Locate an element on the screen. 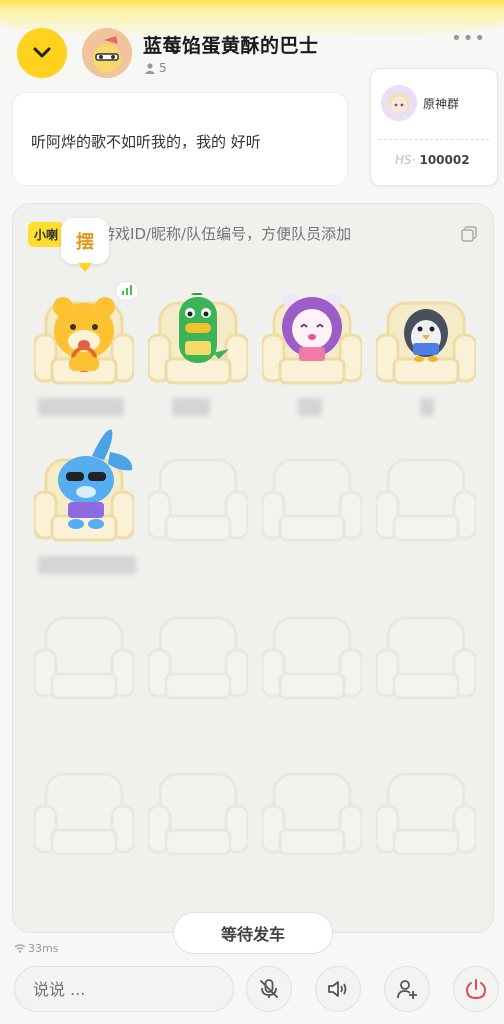 The width and height of the screenshot is (504, 1024). bear-avatar is located at coordinates (84, 334).